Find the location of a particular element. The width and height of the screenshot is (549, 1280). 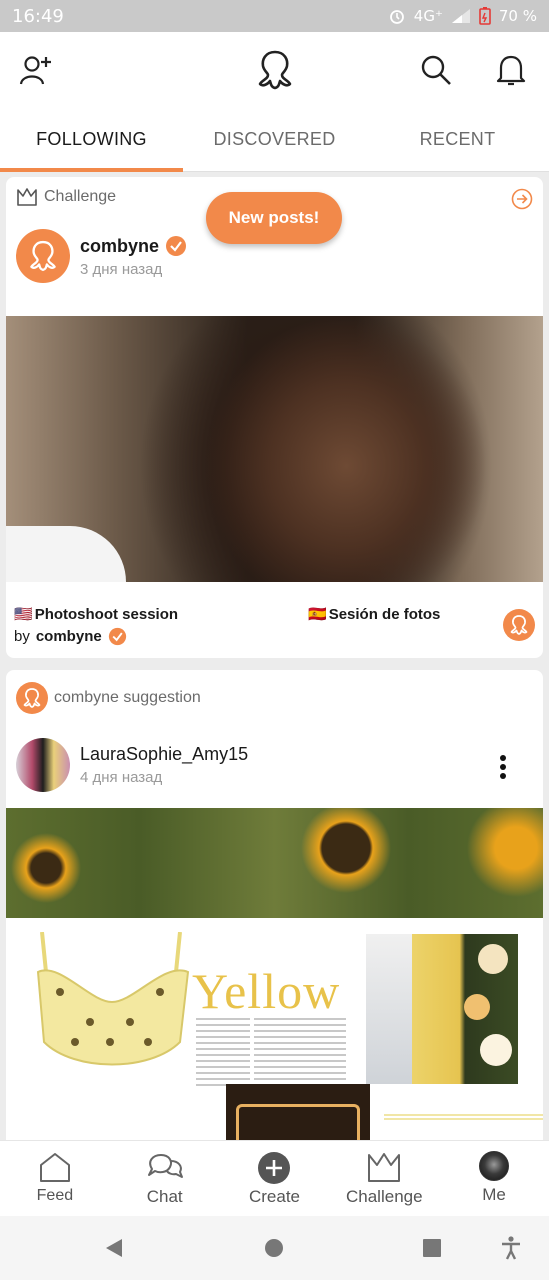

person-add-icon is located at coordinates (36, 70).